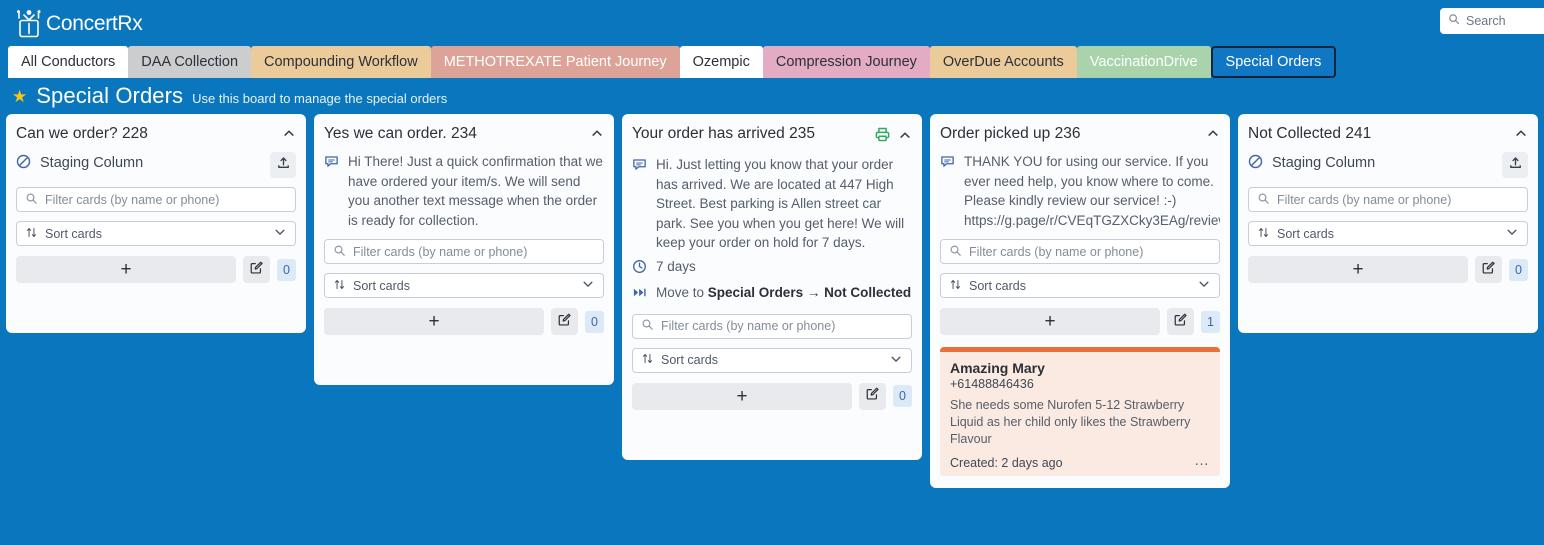 This screenshot has width=1544, height=545. What do you see at coordinates (1010, 133) in the screenshot?
I see `column-title: Order picked up 236` at bounding box center [1010, 133].